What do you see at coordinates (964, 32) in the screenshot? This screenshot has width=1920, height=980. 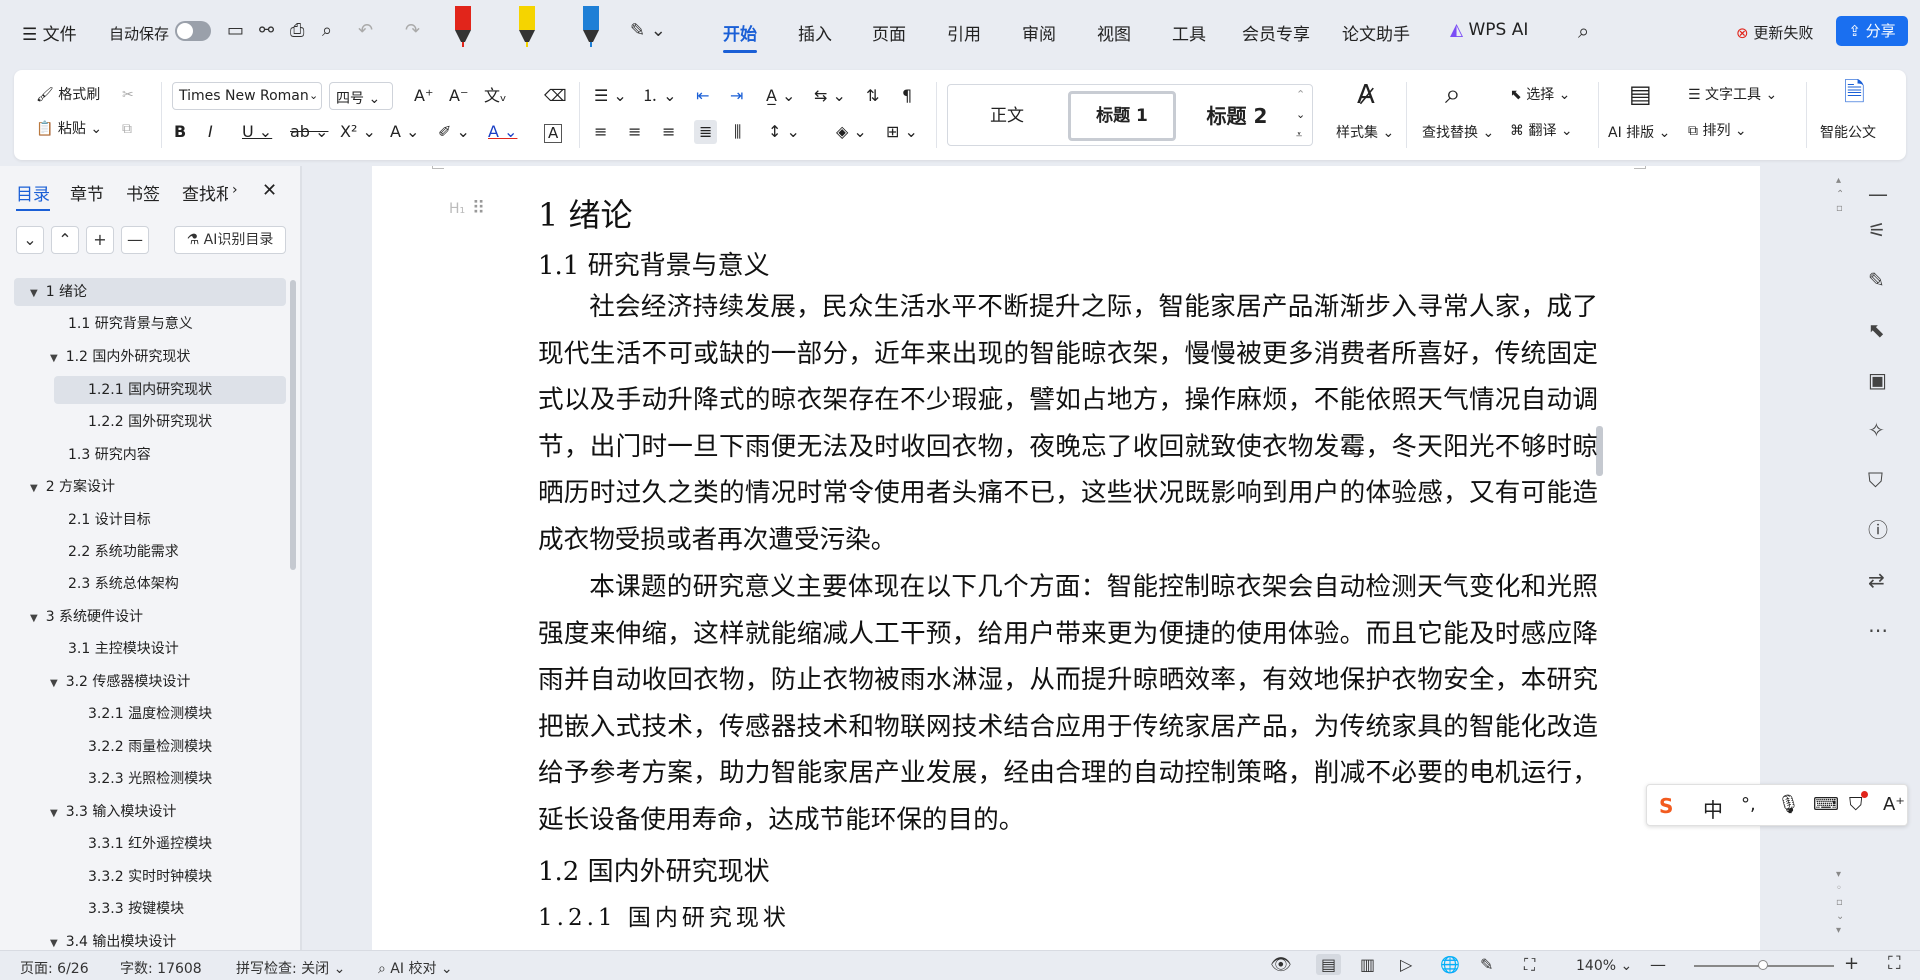 I see `menu-references: 引用` at bounding box center [964, 32].